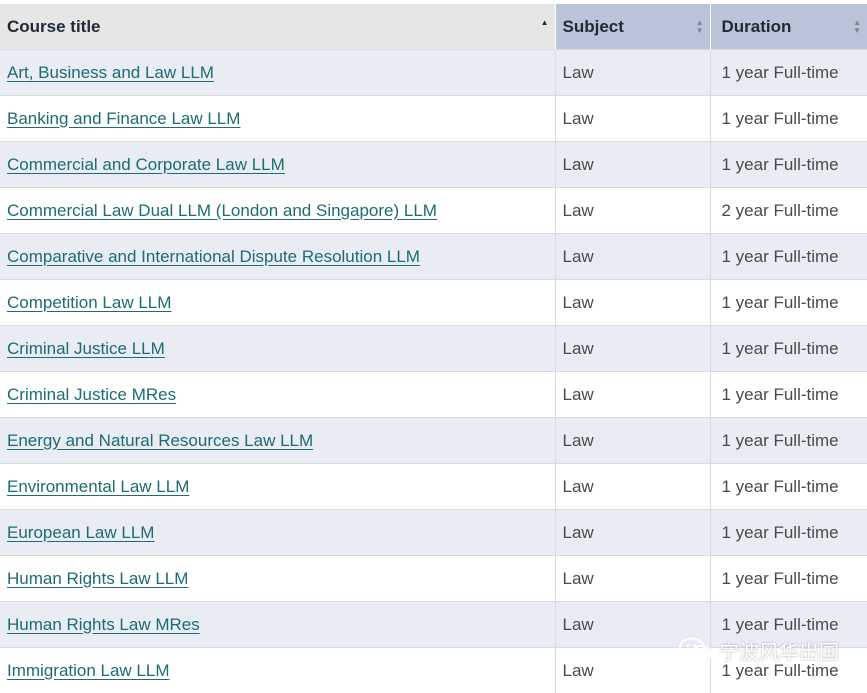  I want to click on course-link: Criminal Justice MRes, so click(91, 394).